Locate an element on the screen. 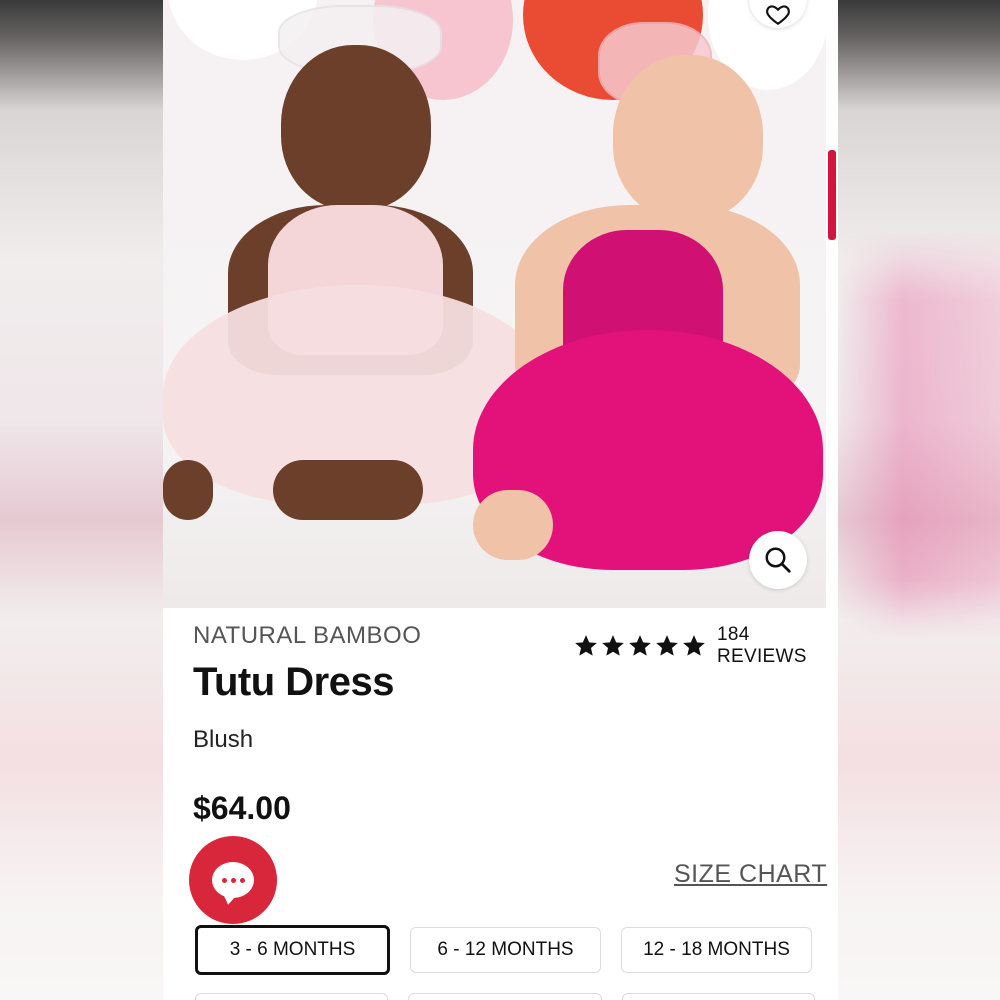  reviews-count: 184 REVIEWS is located at coordinates (777, 646).